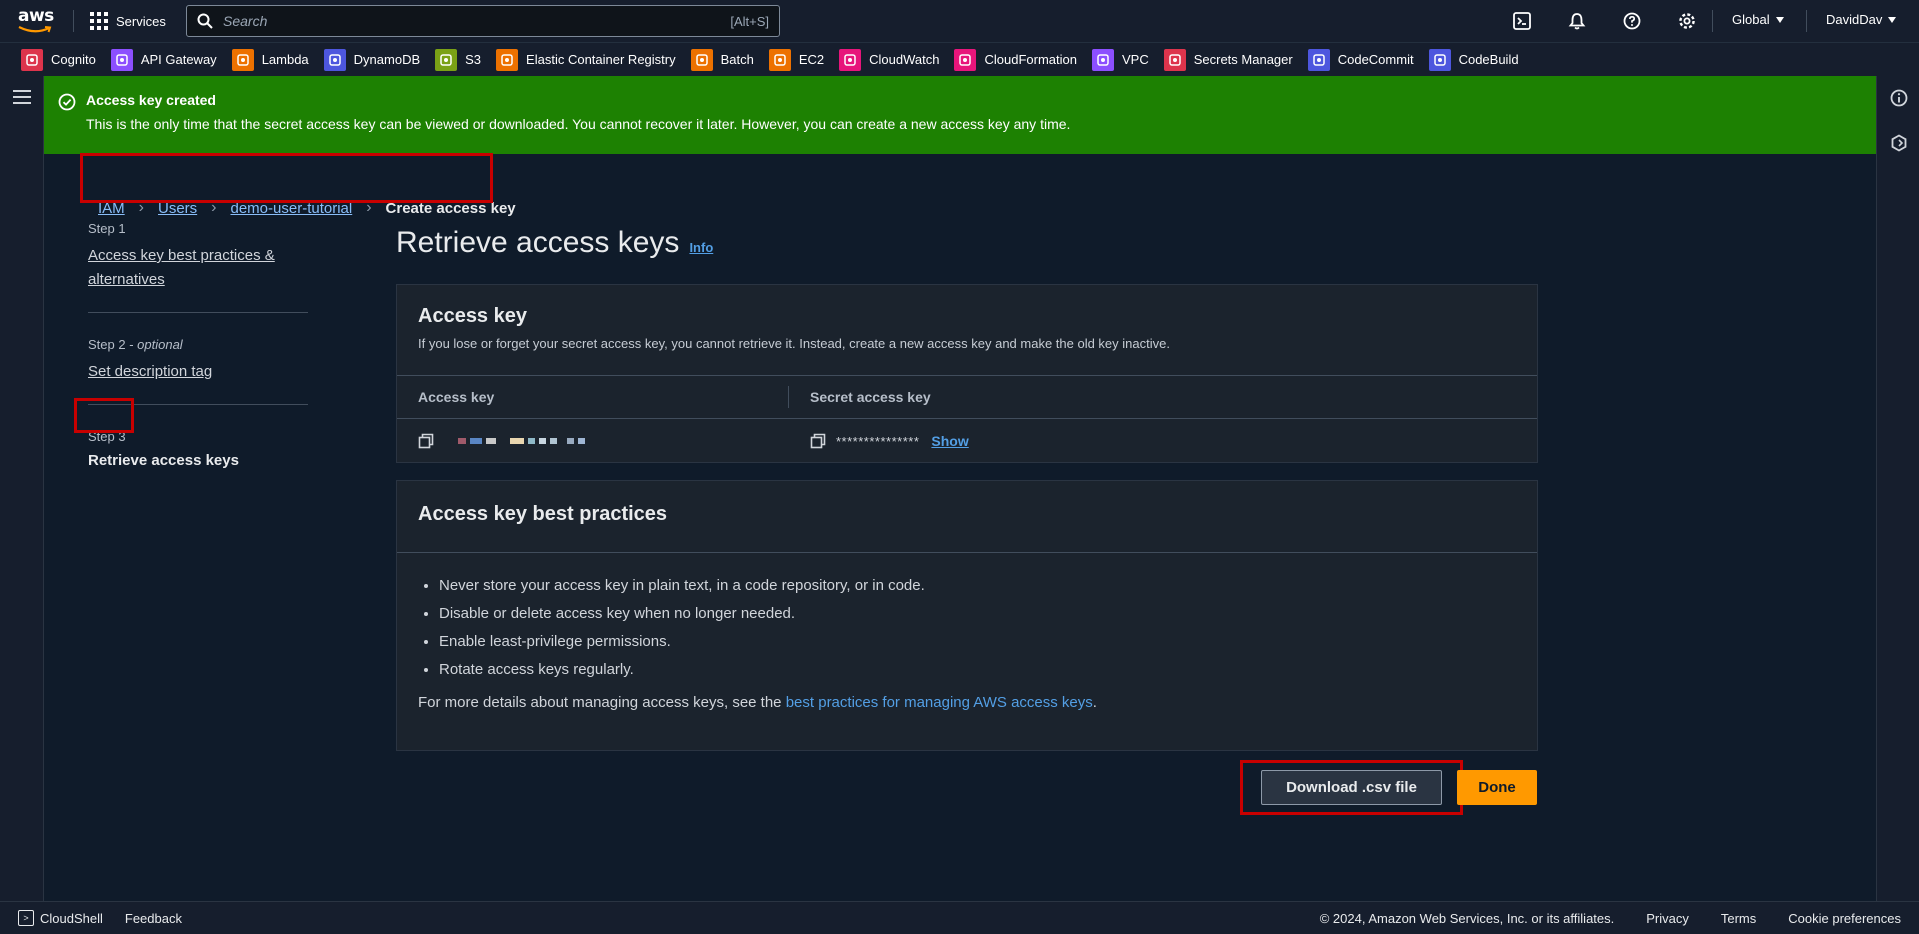  What do you see at coordinates (601, 59) in the screenshot?
I see `favorite-label: Elastic Container Registry` at bounding box center [601, 59].